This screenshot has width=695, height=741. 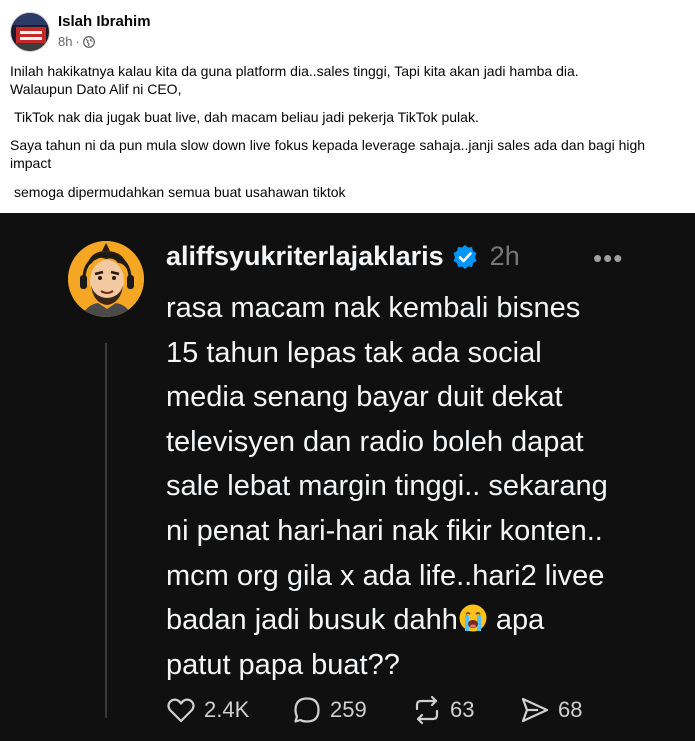 I want to click on thread-time: 2h, so click(x=504, y=256).